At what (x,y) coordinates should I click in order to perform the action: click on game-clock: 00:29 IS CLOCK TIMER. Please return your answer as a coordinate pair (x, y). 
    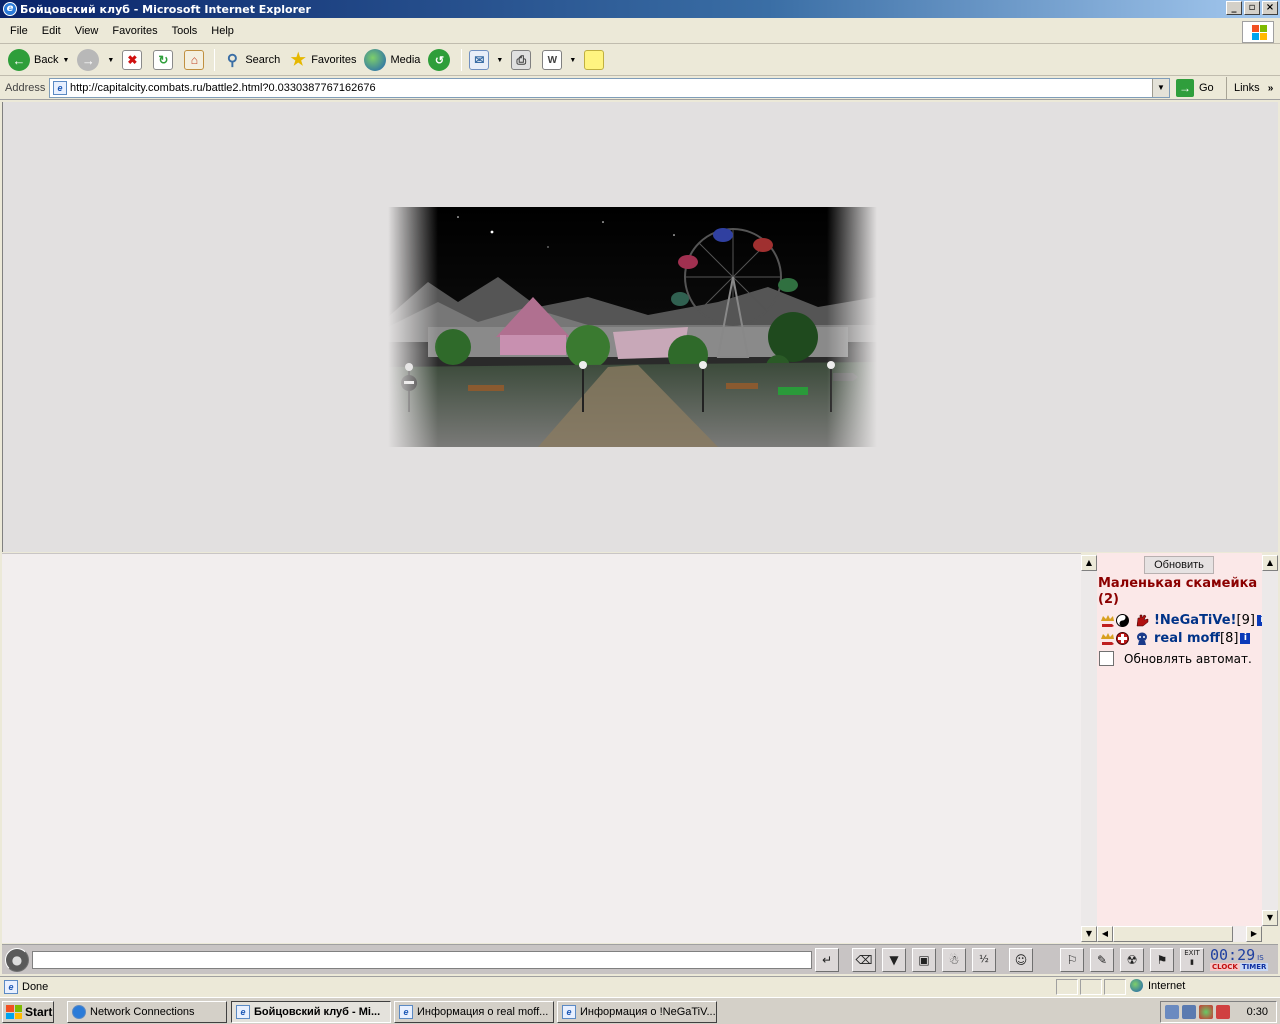
    Looking at the image, I should click on (1243, 960).